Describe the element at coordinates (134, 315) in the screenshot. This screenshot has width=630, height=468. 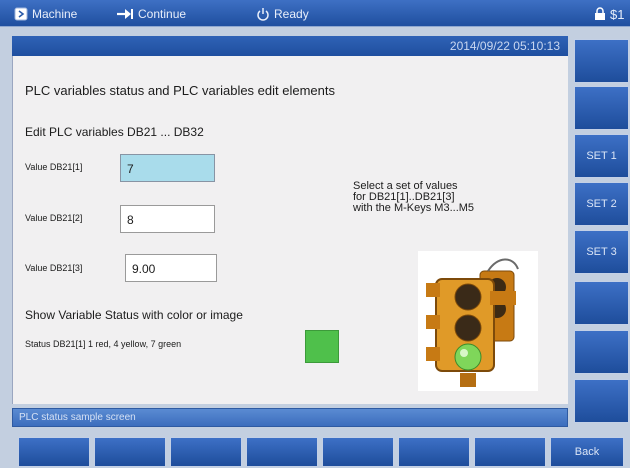
I see `status-section-title: Show Variable Status with color or image` at that location.